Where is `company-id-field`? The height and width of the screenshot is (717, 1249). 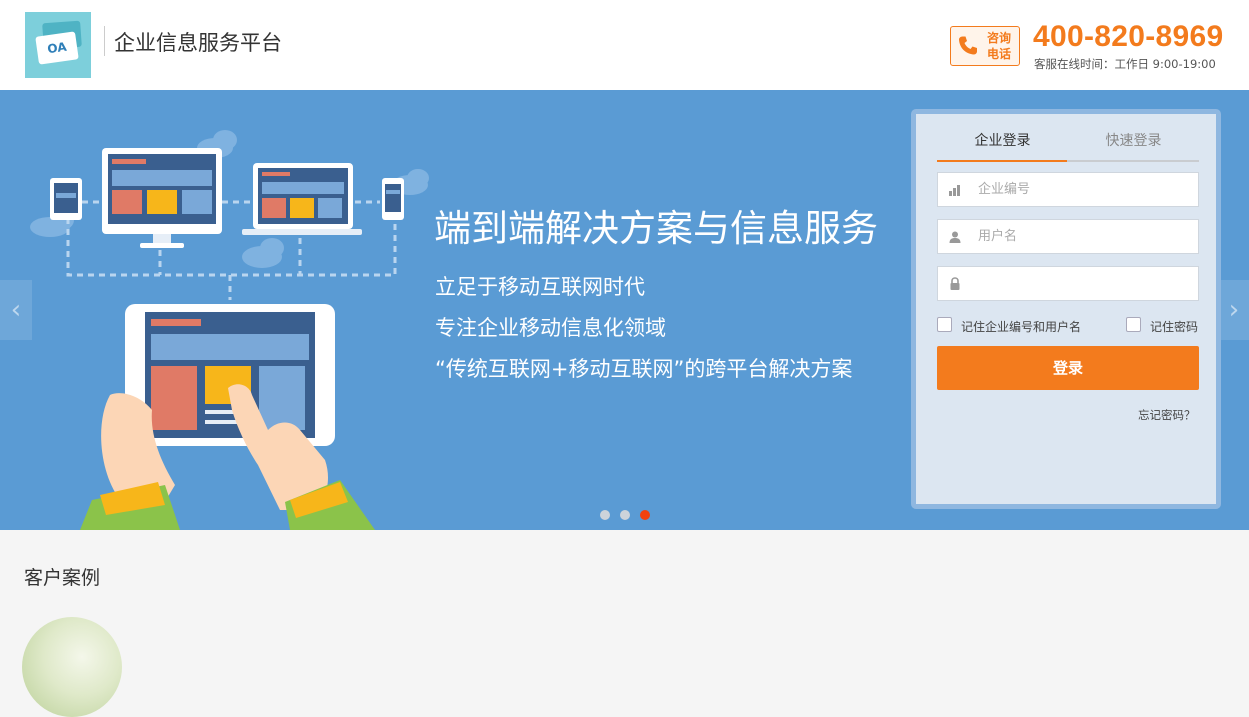 company-id-field is located at coordinates (1068, 189).